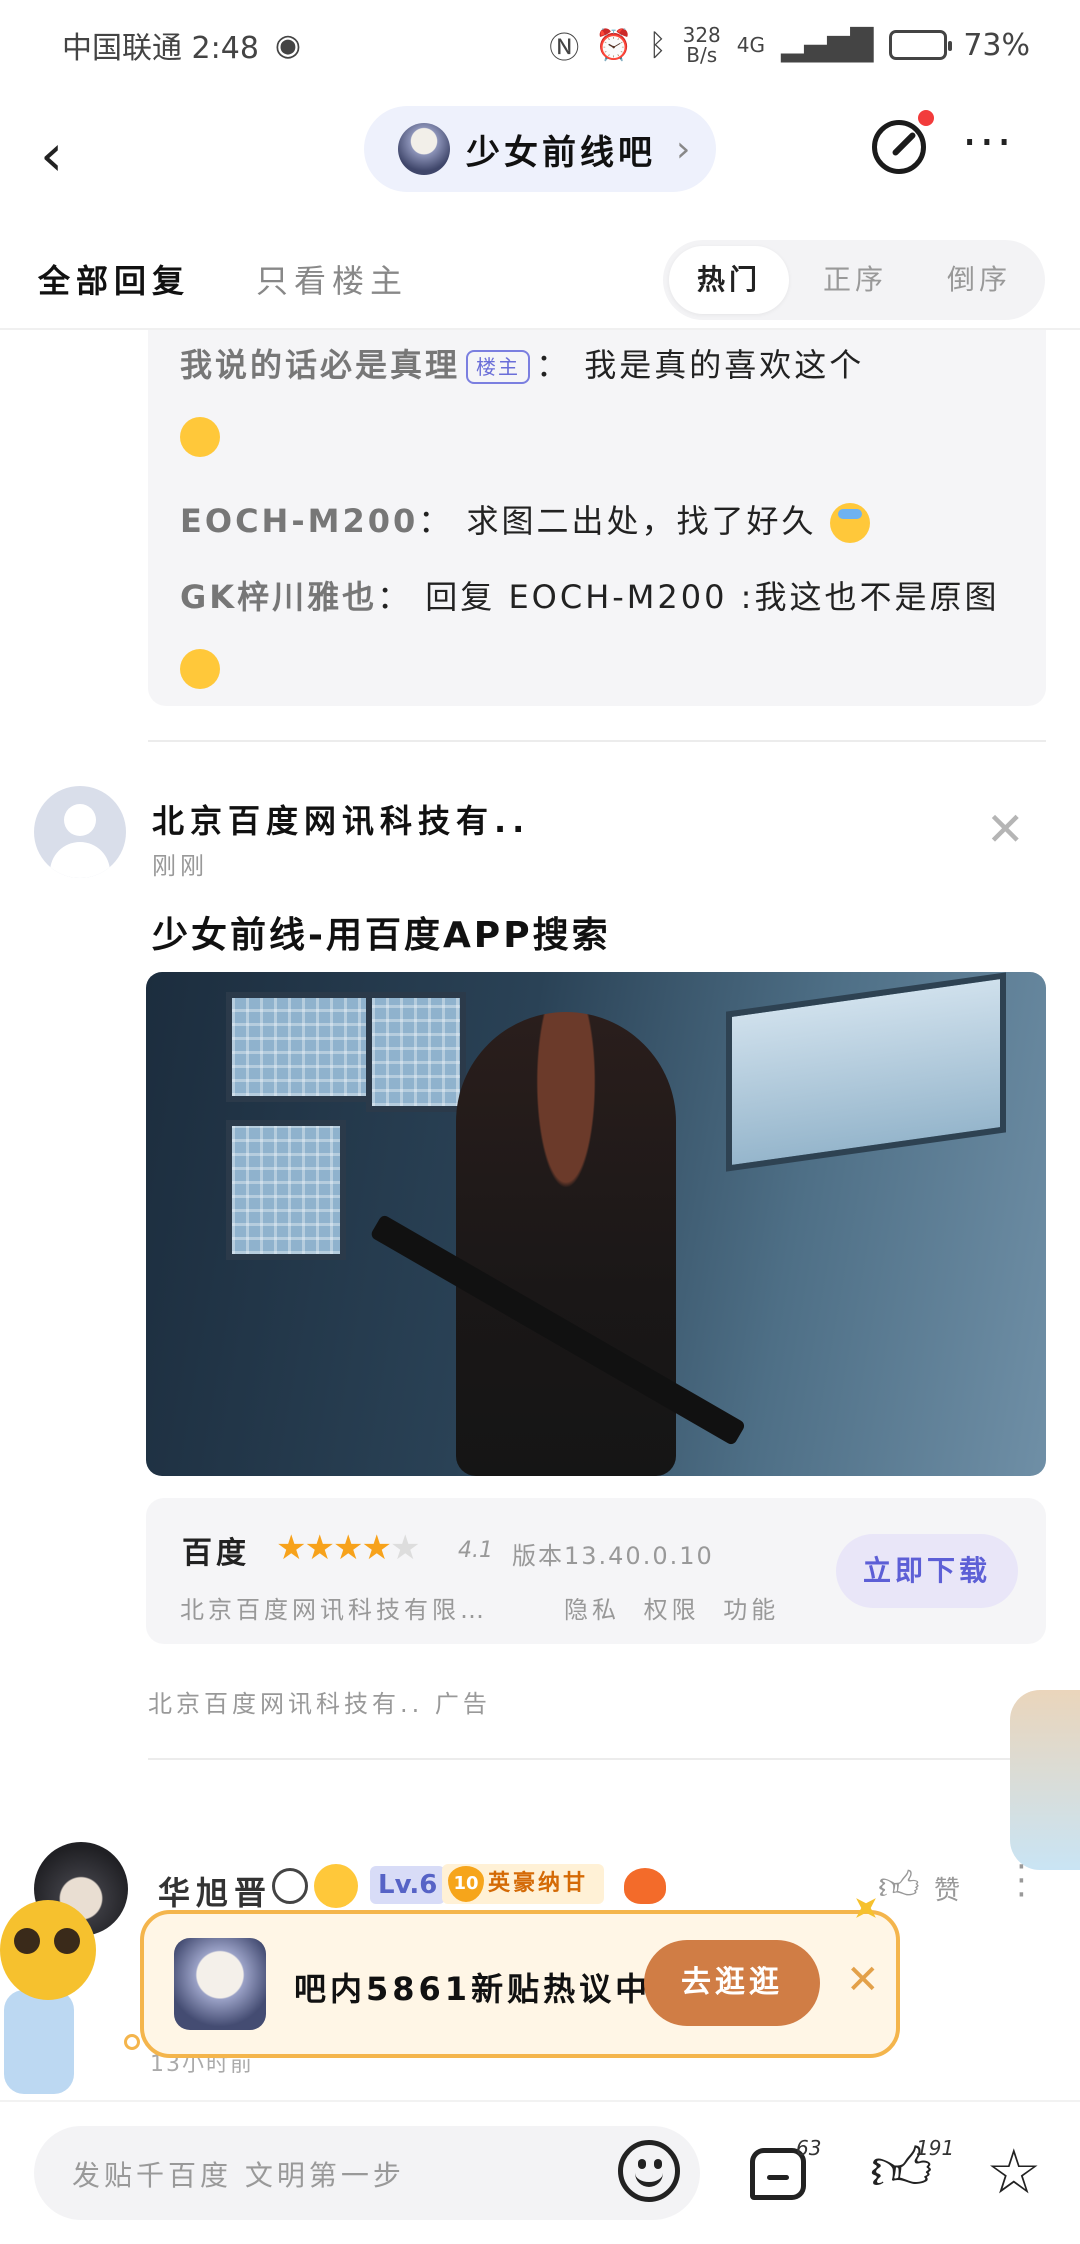  I want to click on advertiser-avatar, so click(80, 832).